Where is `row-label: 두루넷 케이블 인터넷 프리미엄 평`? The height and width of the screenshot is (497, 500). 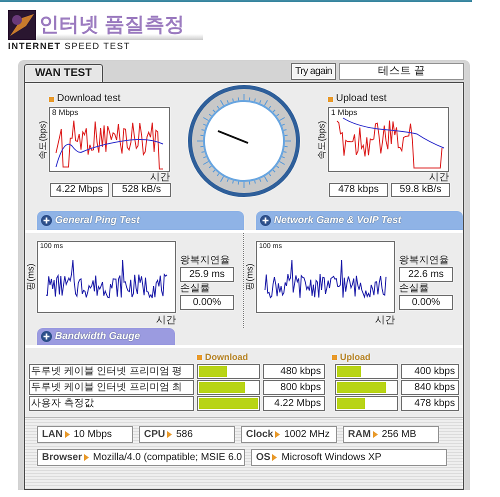 row-label: 두루넷 케이블 인터넷 프리미엄 평 is located at coordinates (111, 371).